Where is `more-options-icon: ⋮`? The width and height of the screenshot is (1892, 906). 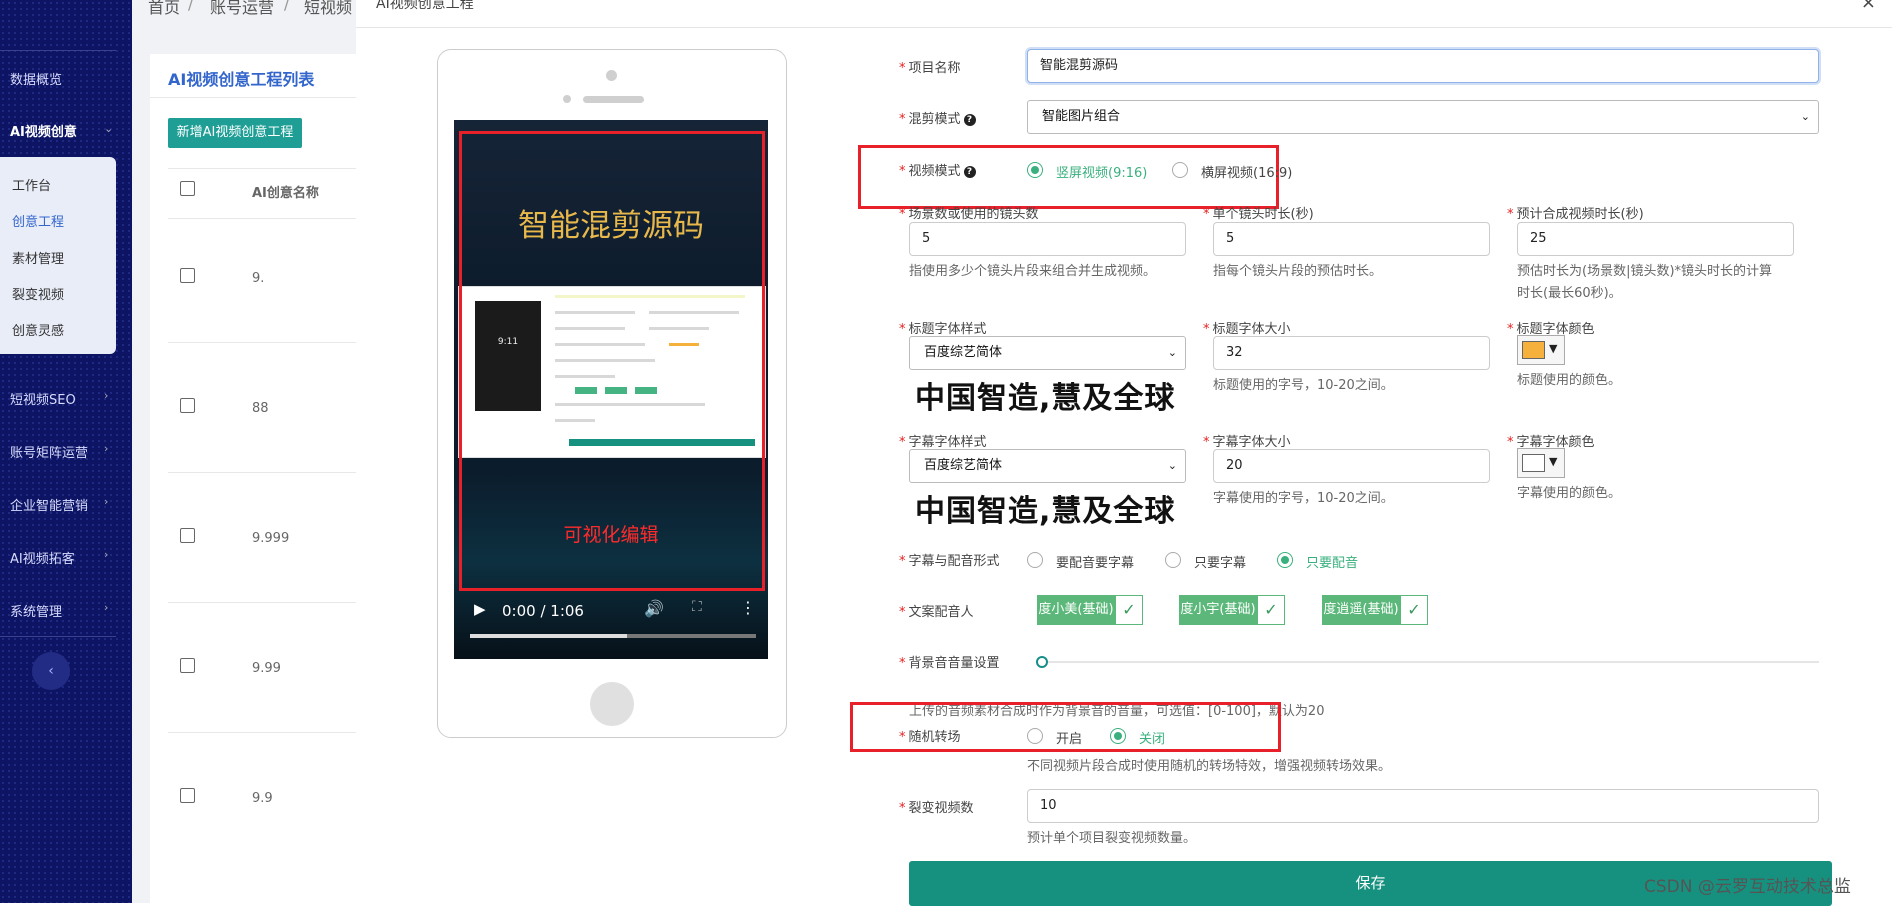 more-options-icon: ⋮ is located at coordinates (748, 607).